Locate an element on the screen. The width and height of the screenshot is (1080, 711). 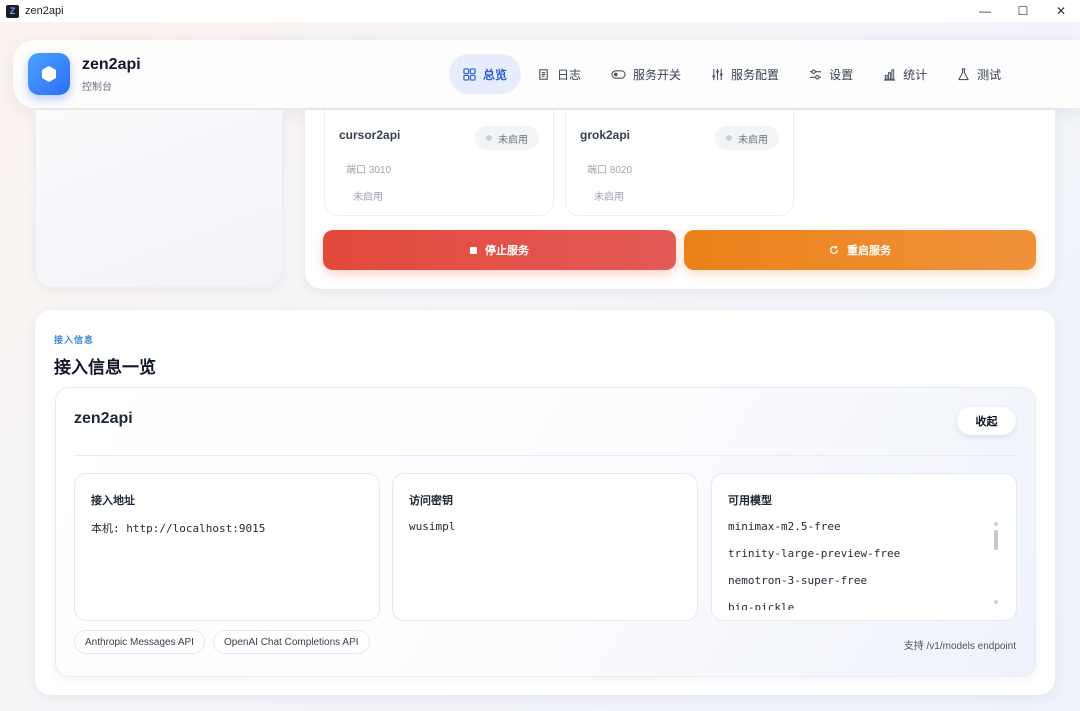
nav-tab-service-config: 服务配置 is located at coordinates (745, 74).